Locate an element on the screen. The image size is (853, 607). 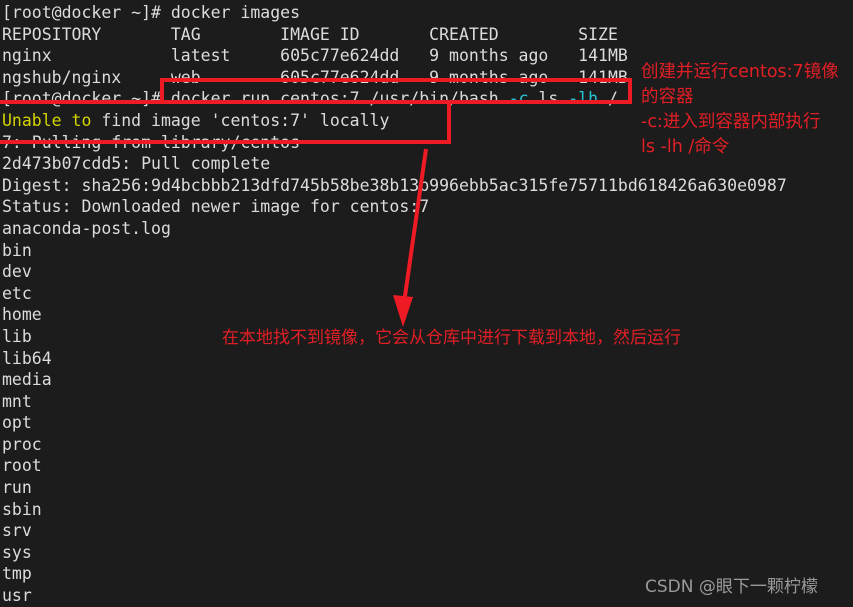
terminal-line: home is located at coordinates (427, 315).